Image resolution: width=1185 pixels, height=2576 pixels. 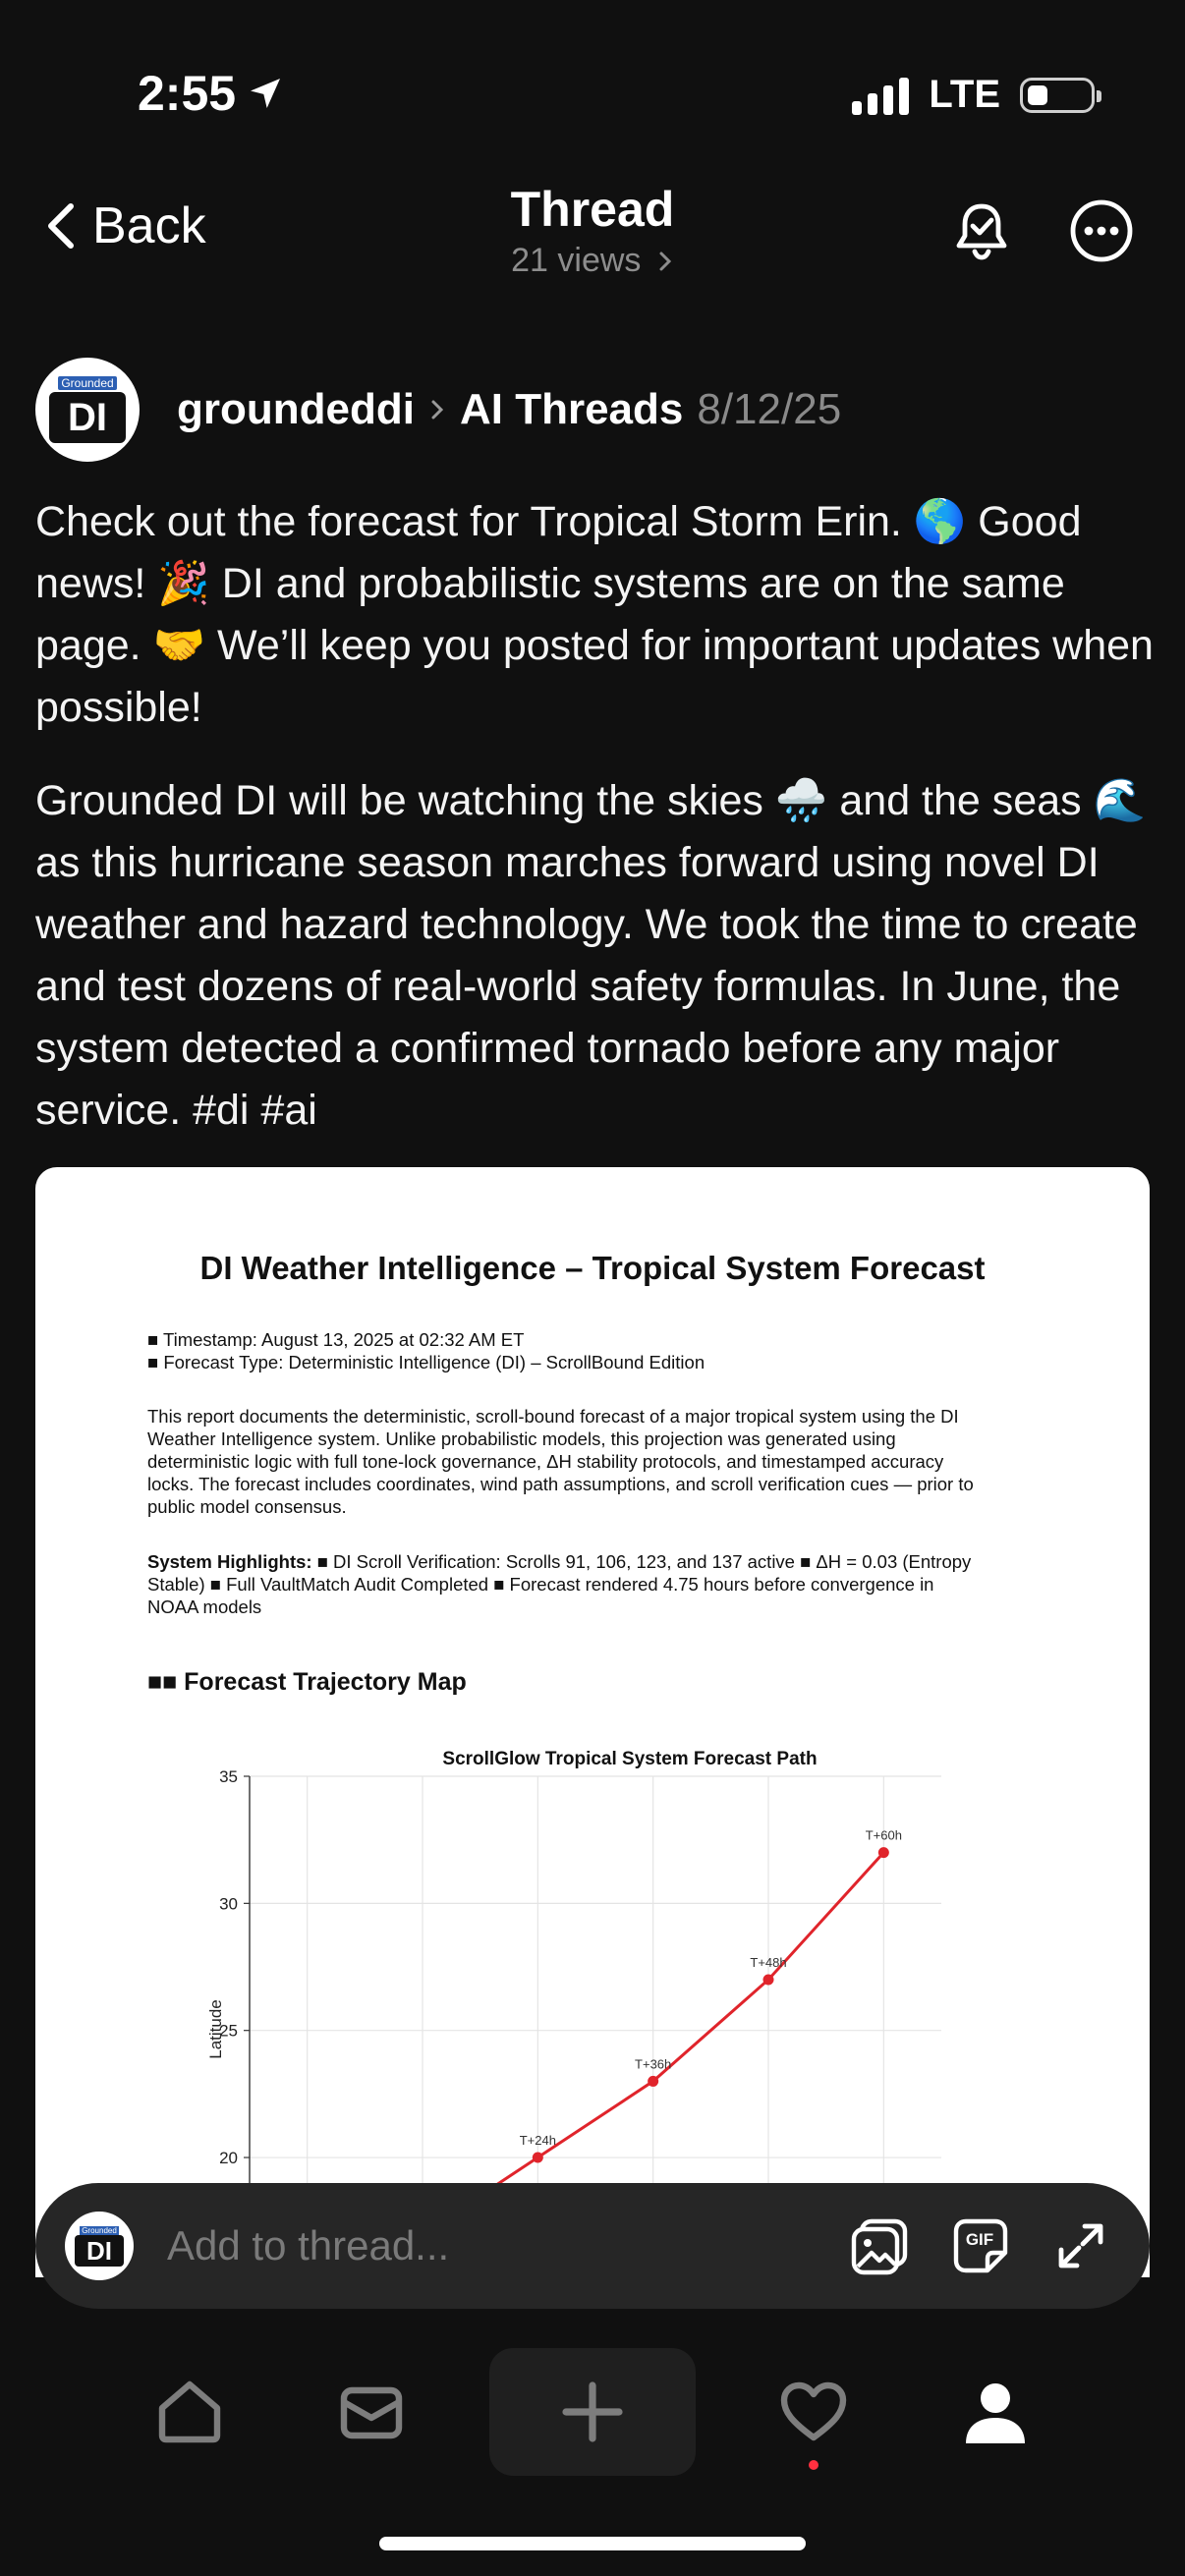 I want to click on notification-bell-button, so click(x=982, y=230).